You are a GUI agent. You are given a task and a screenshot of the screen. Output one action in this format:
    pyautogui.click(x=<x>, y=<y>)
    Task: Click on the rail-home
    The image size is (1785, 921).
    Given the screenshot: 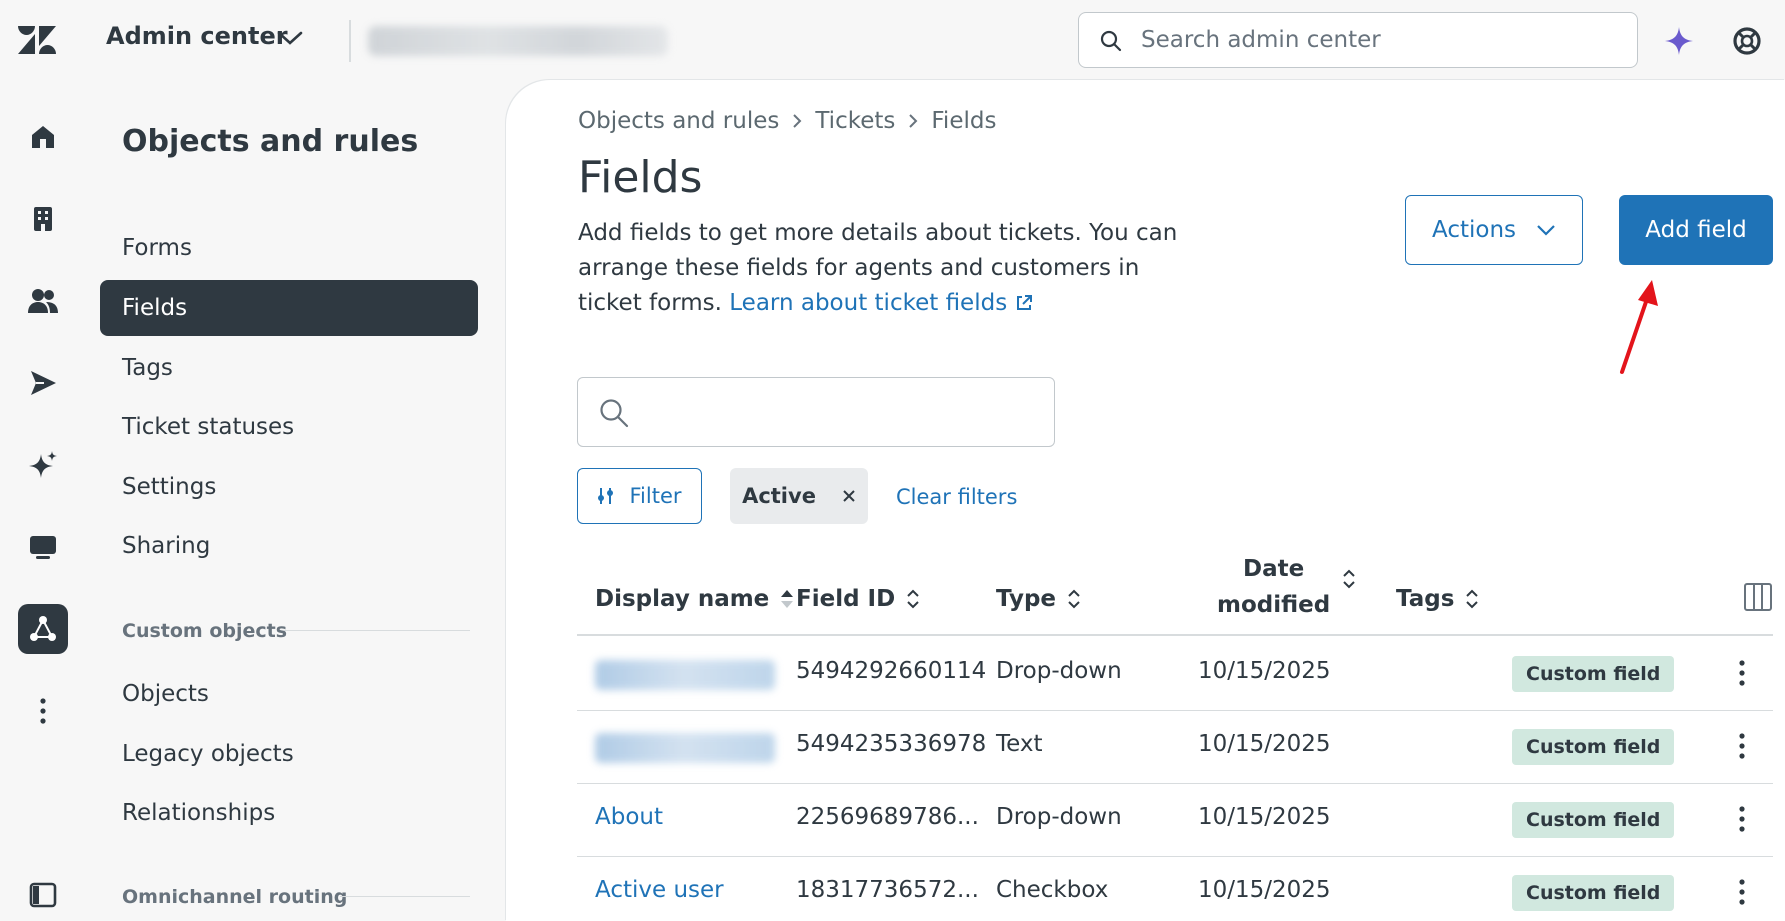 What is the action you would take?
    pyautogui.click(x=43, y=137)
    